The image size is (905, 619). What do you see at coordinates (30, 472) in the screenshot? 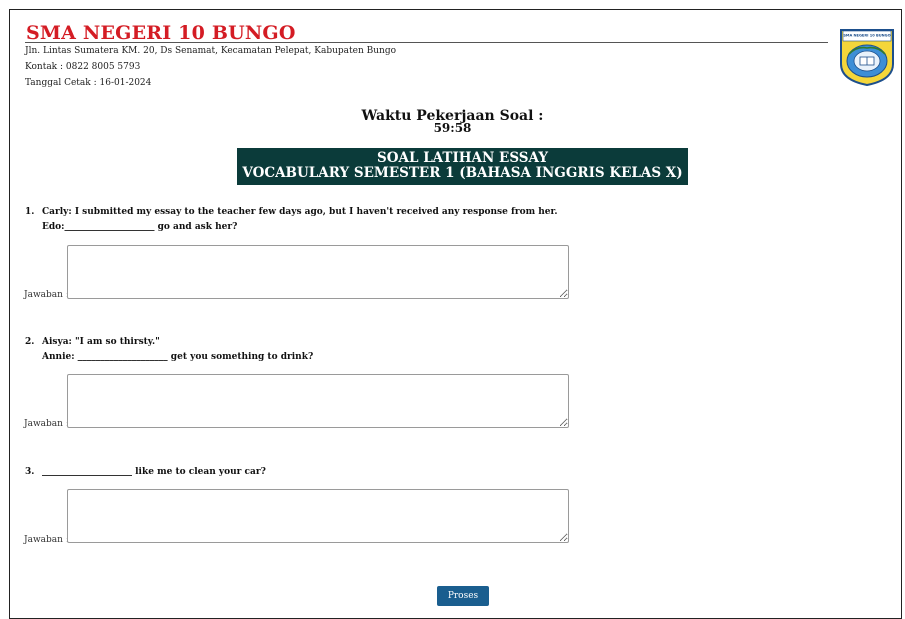
I see `question-3-number: 3.` at bounding box center [30, 472].